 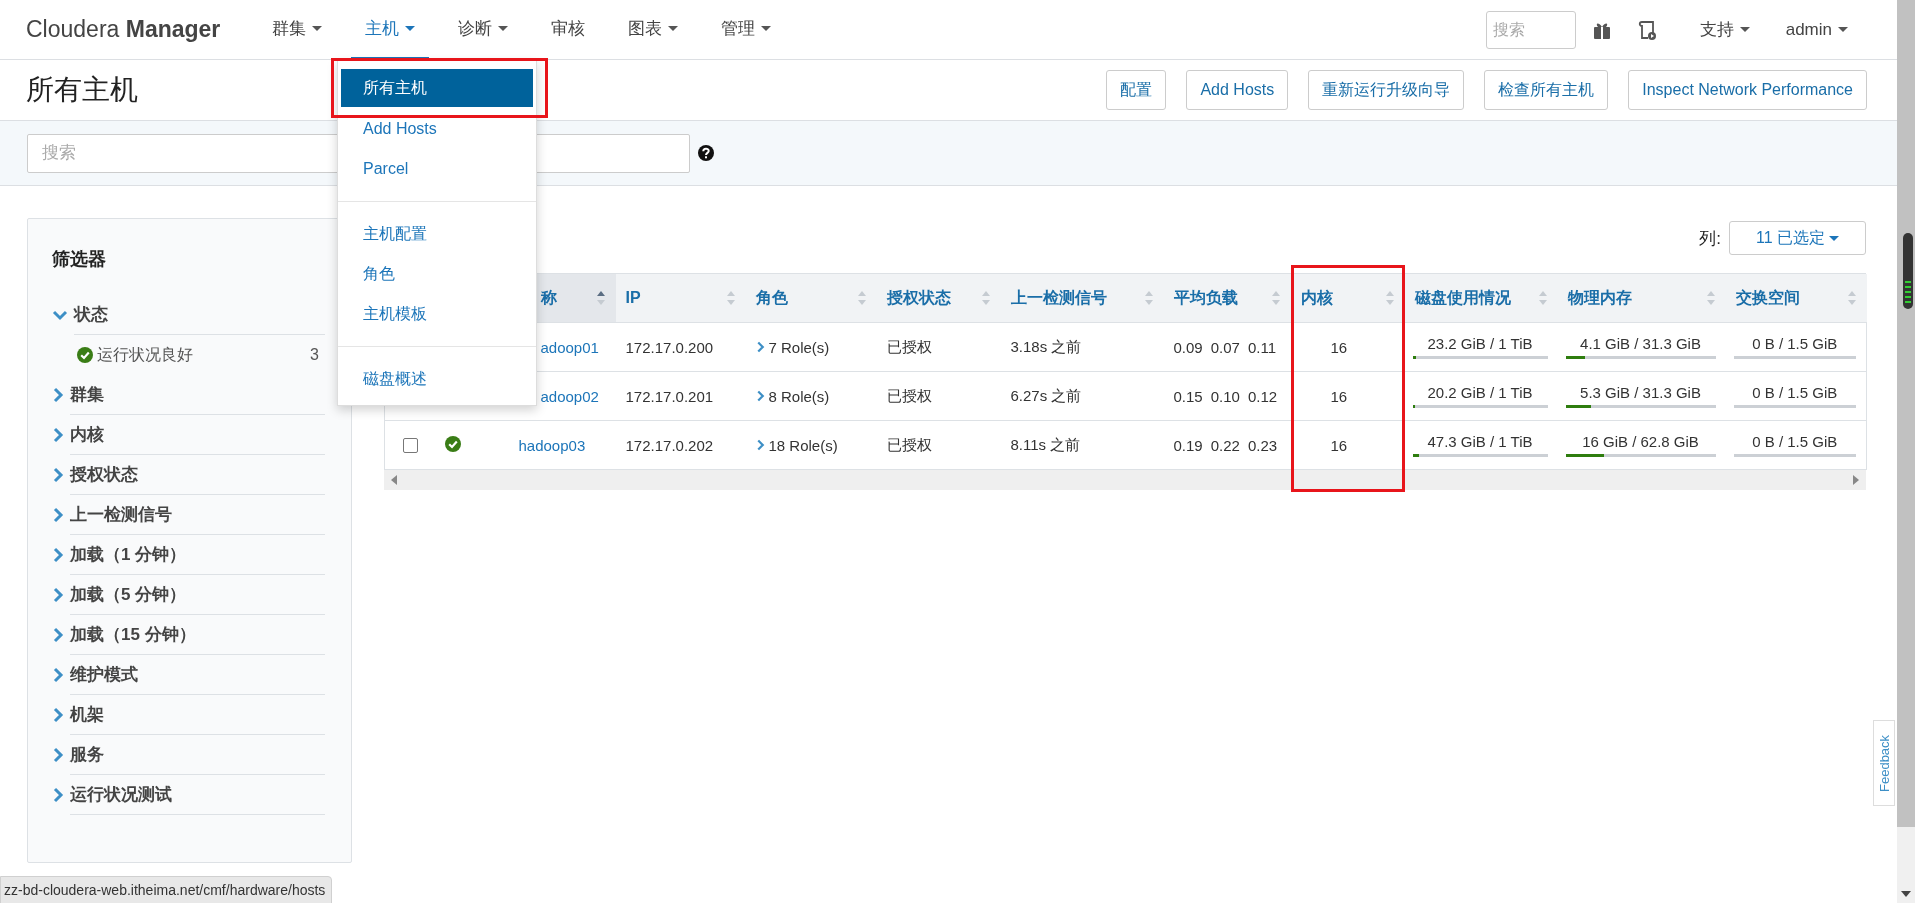 I want to click on usage-text: 16 GiB / 62.8 GiB, so click(x=1640, y=441).